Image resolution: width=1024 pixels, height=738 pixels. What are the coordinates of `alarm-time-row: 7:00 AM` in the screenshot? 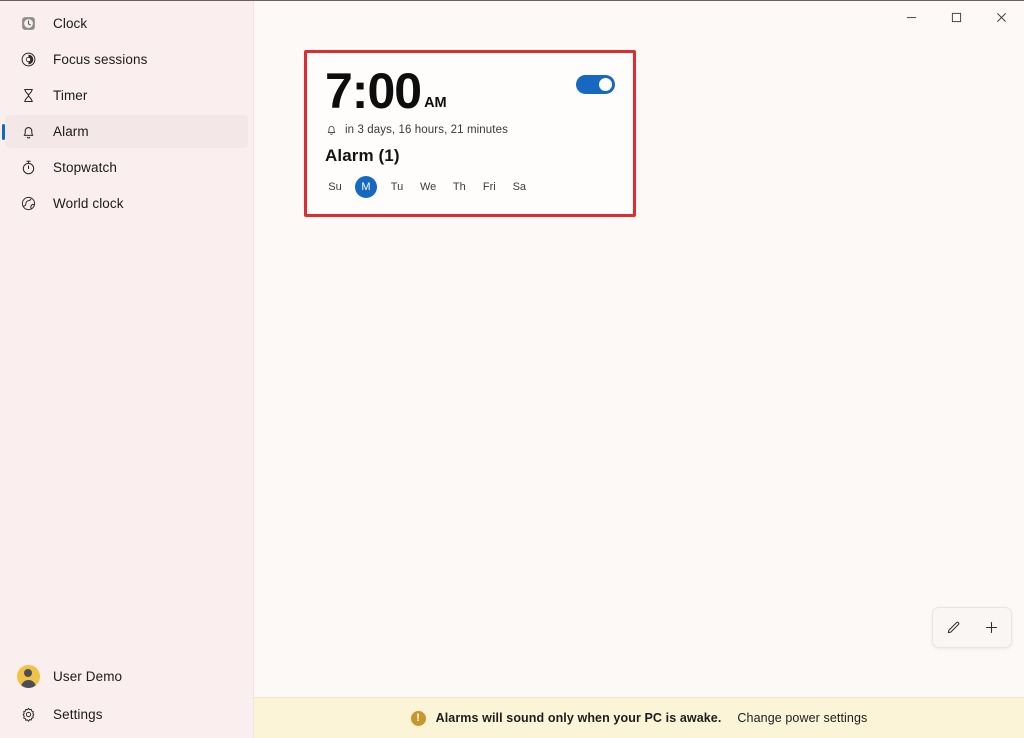 It's located at (470, 91).